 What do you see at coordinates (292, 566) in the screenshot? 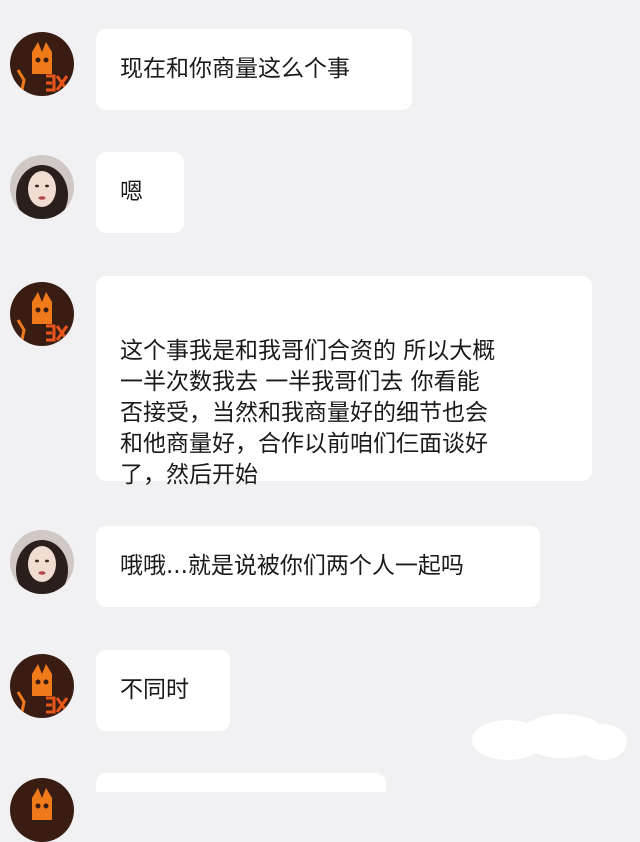
I see `message-text: 哦哦...就是说被你们两个人一起吗` at bounding box center [292, 566].